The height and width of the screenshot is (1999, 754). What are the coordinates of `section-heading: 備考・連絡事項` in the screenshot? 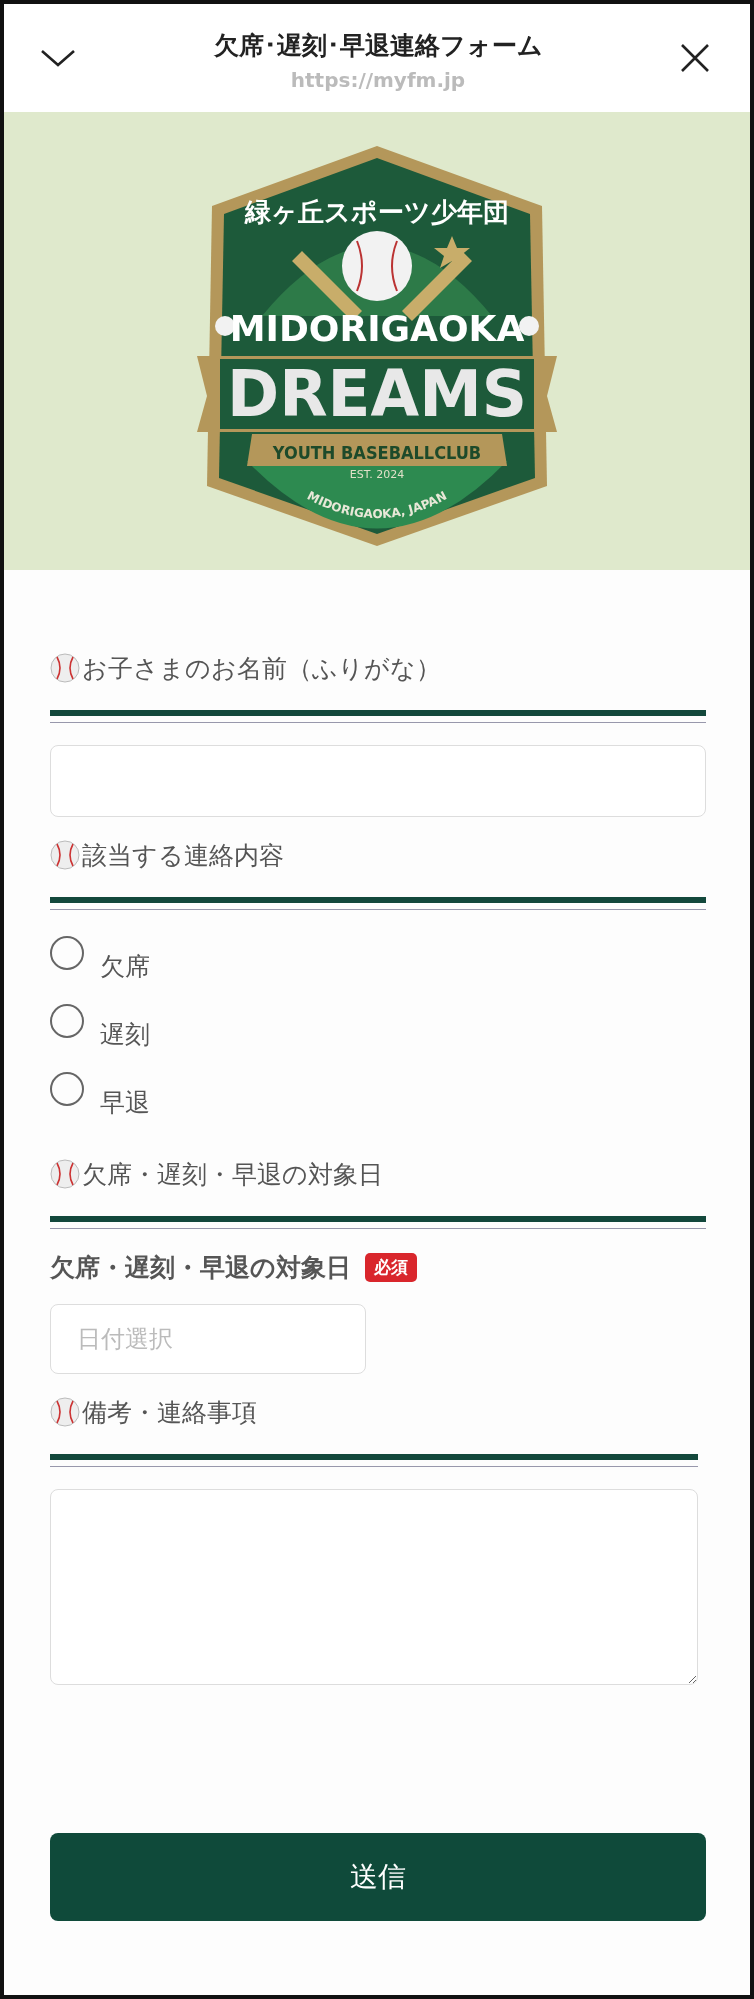 It's located at (169, 1412).